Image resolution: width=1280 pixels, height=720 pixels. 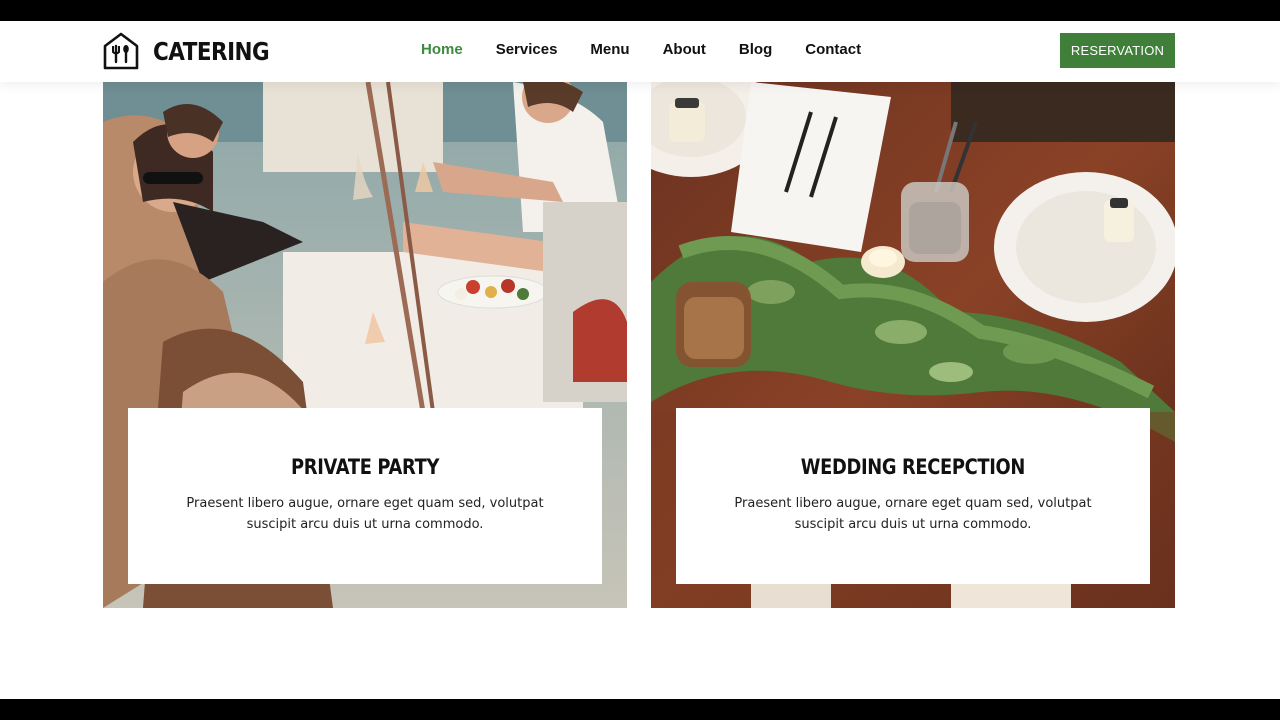 I want to click on brand-logo: CATERING, so click(x=195, y=51).